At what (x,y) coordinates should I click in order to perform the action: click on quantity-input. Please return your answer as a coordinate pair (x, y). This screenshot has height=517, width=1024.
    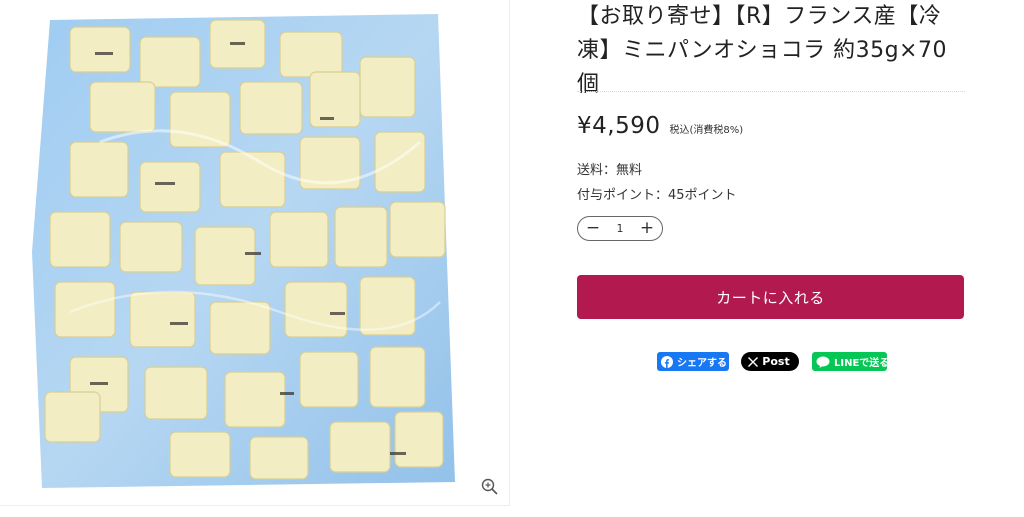
    Looking at the image, I should click on (620, 228).